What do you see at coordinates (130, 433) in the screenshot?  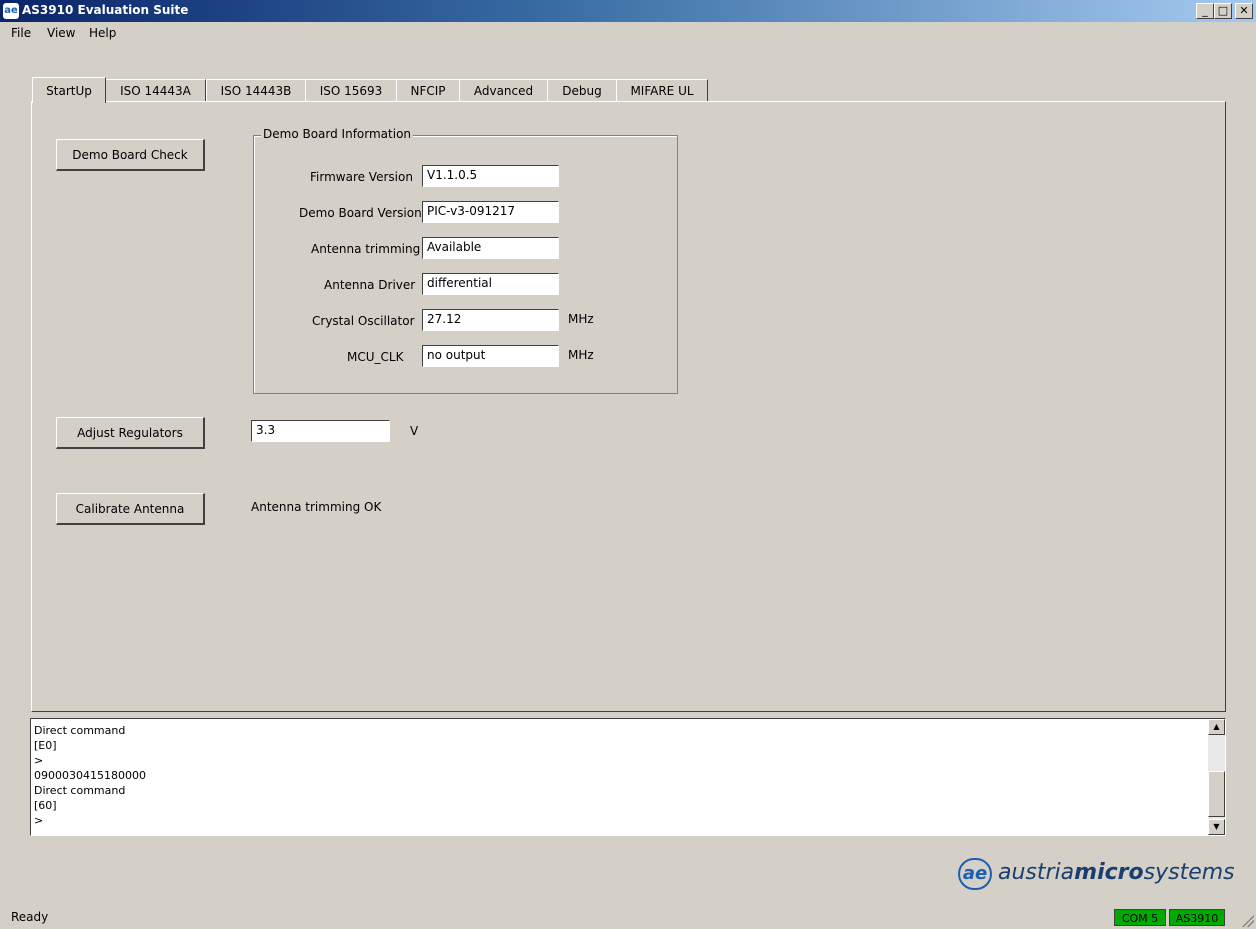 I see `adjust-regulators-button: Adjust Regulators` at bounding box center [130, 433].